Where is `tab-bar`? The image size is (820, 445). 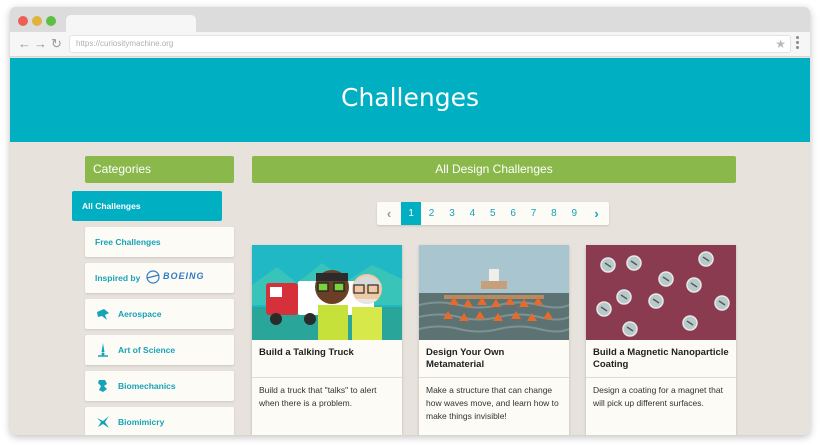 tab-bar is located at coordinates (410, 19).